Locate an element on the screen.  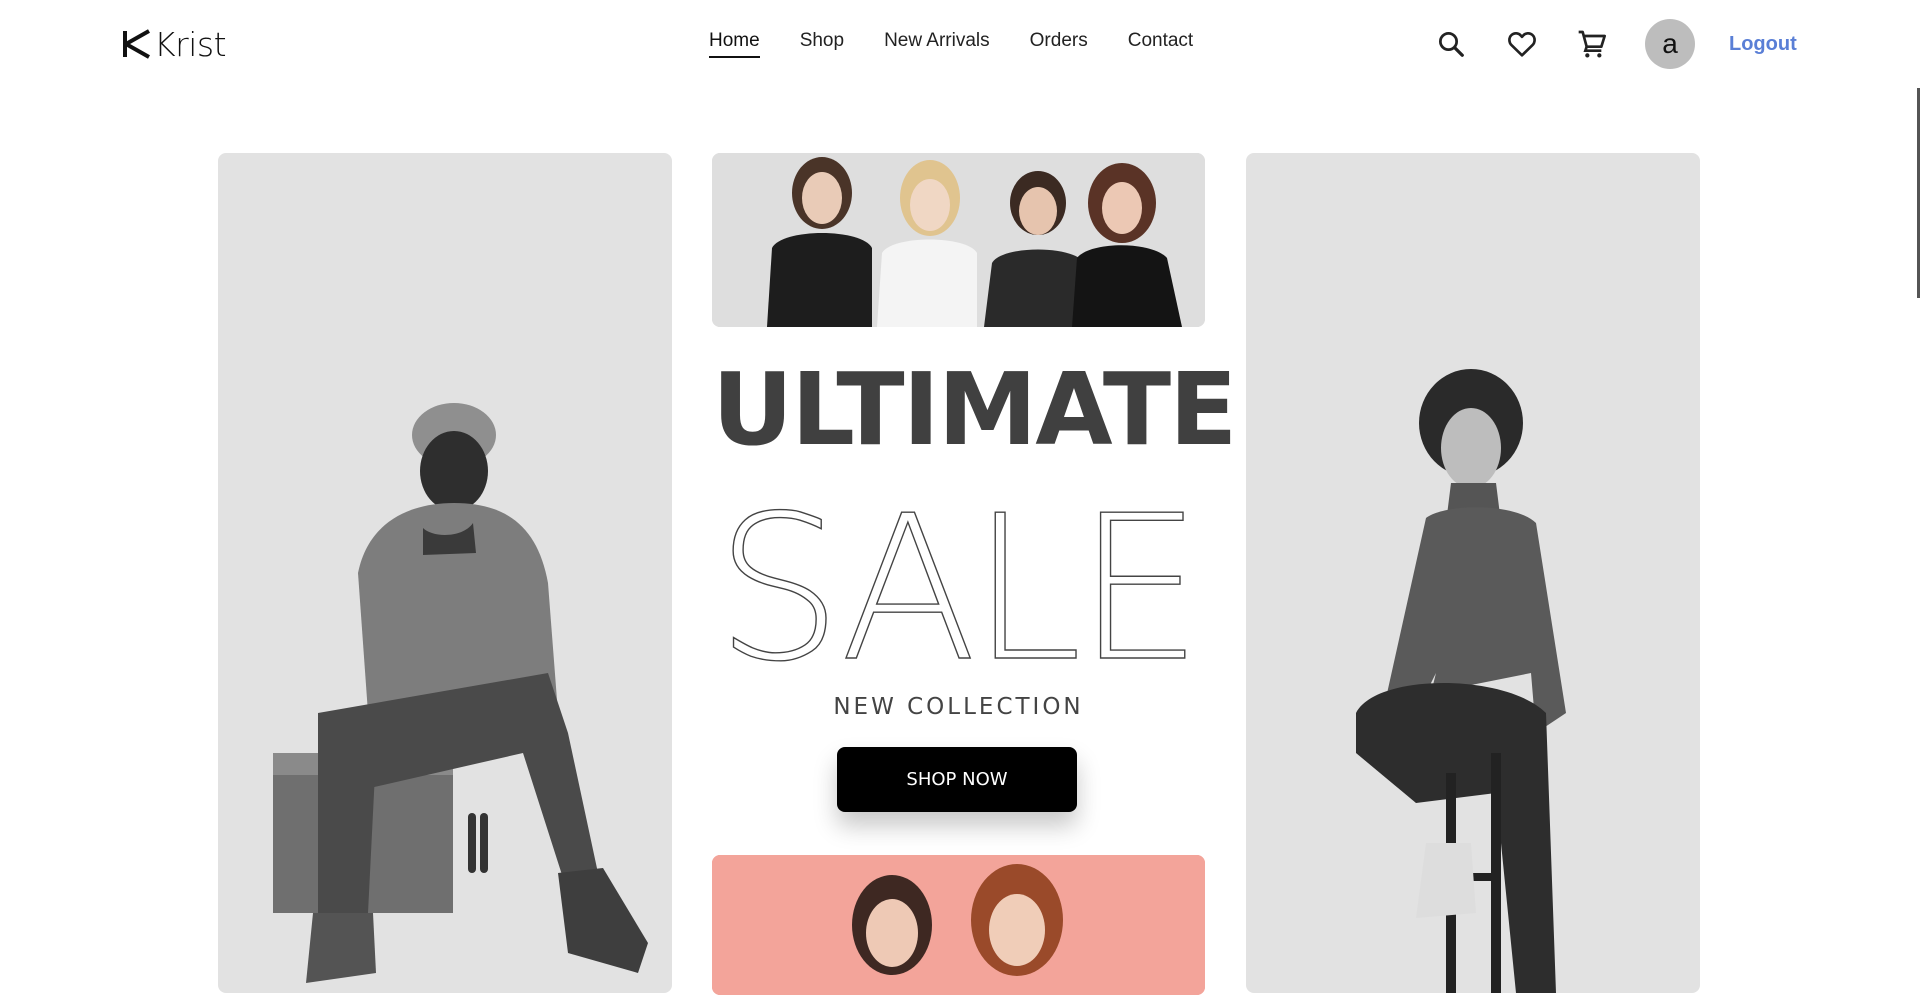
cart-icon is located at coordinates (1592, 44).